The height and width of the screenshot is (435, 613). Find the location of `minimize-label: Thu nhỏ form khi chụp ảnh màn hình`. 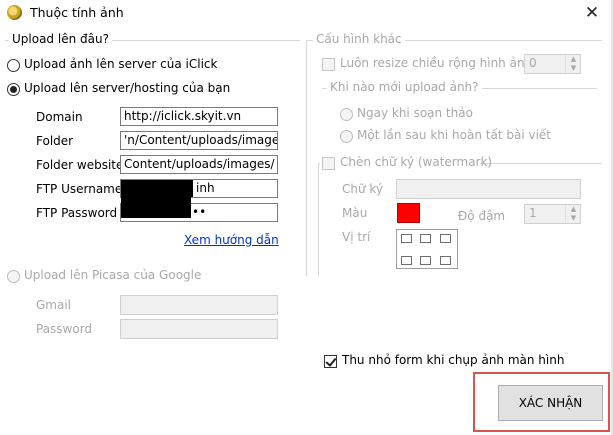

minimize-label: Thu nhỏ form khi chụp ảnh màn hình is located at coordinates (453, 360).